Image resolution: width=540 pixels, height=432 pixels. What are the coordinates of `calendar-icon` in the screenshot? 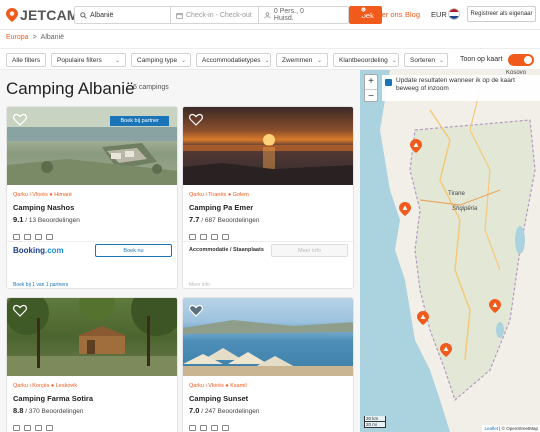 It's located at (179, 15).